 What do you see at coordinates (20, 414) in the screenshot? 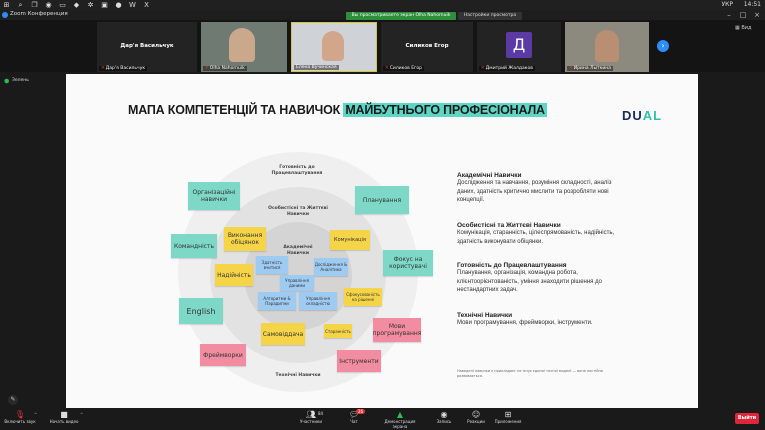
I see `mic-muted-icon: 🎙︎` at bounding box center [20, 414].